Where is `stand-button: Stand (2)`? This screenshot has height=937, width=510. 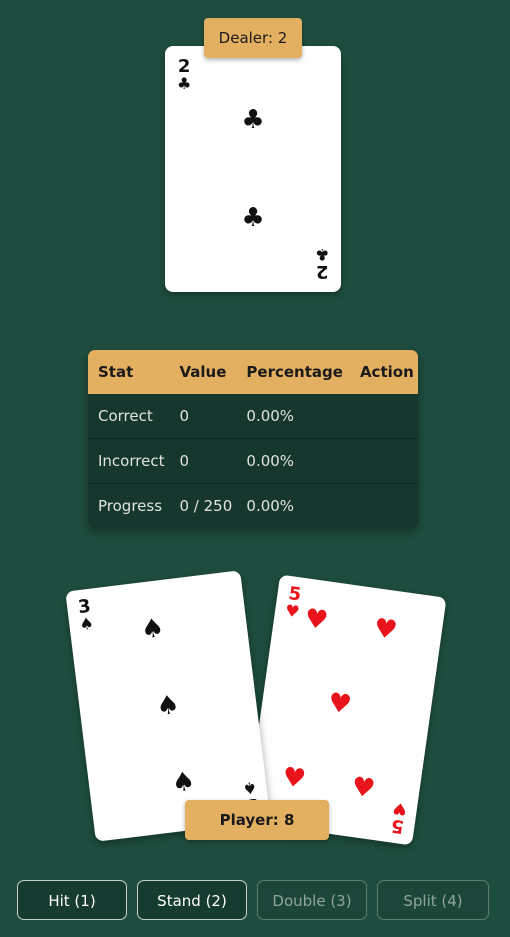 stand-button: Stand (2) is located at coordinates (192, 900).